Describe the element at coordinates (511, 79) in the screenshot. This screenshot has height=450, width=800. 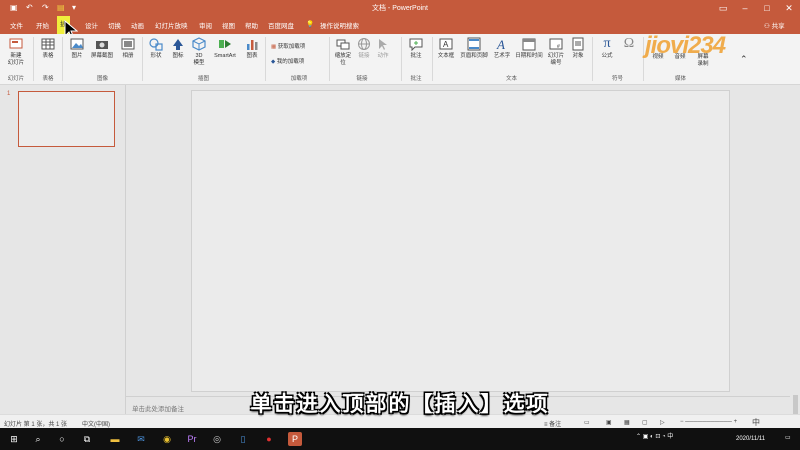
I see `group-label-text: 文本` at that location.